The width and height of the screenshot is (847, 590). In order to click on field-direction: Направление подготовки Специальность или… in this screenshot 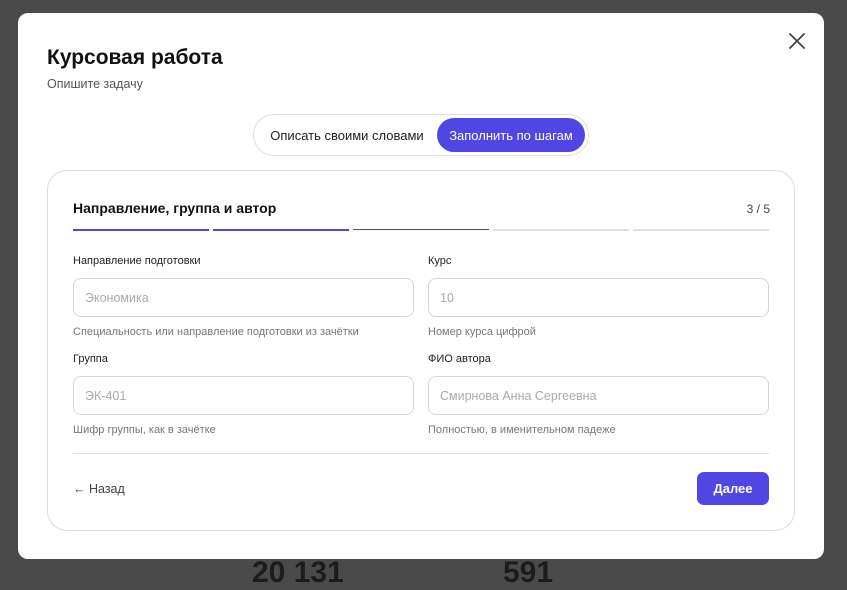, I will do `click(243, 296)`.